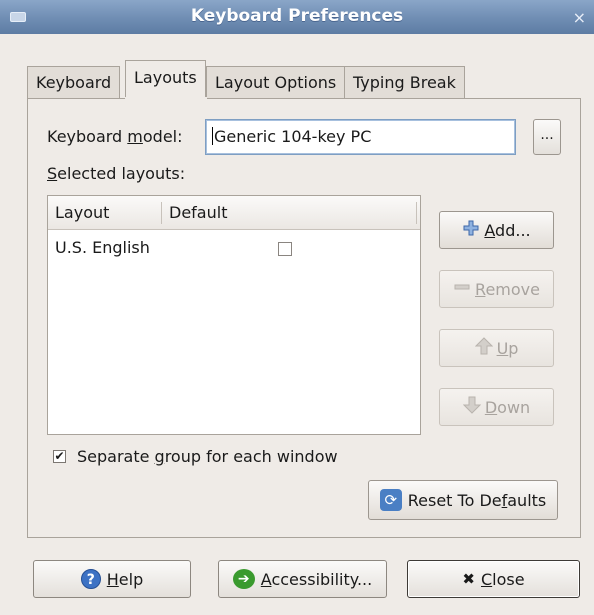 The width and height of the screenshot is (594, 615). Describe the element at coordinates (243, 579) in the screenshot. I see `accessibility-arrow-icon: ➔` at that location.